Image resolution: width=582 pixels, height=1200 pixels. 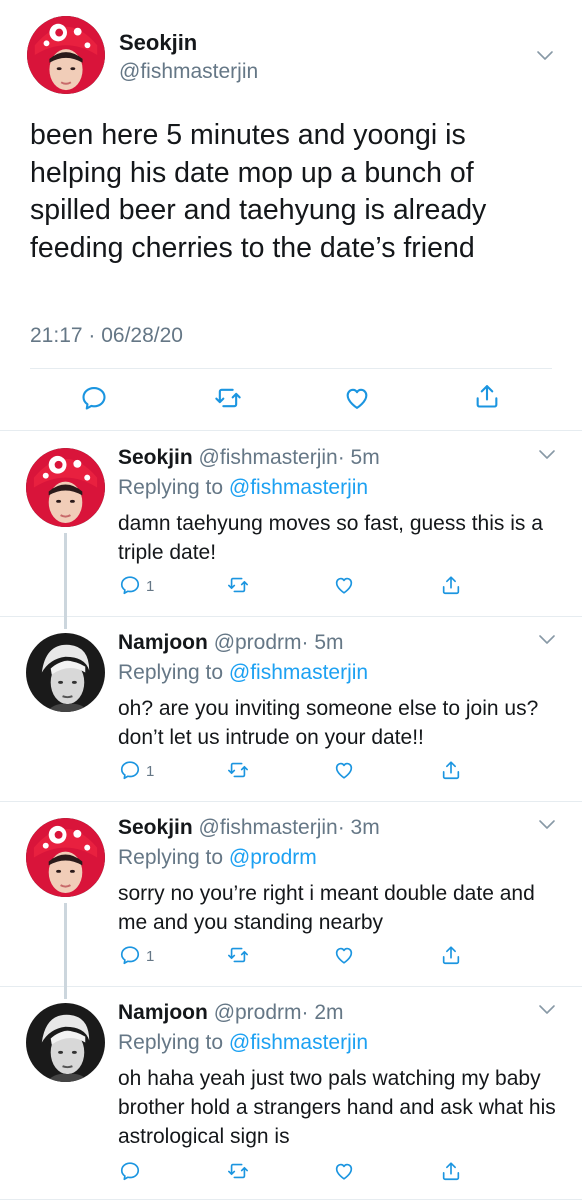 What do you see at coordinates (358, 827) in the screenshot?
I see `tweet-time: · 3m` at bounding box center [358, 827].